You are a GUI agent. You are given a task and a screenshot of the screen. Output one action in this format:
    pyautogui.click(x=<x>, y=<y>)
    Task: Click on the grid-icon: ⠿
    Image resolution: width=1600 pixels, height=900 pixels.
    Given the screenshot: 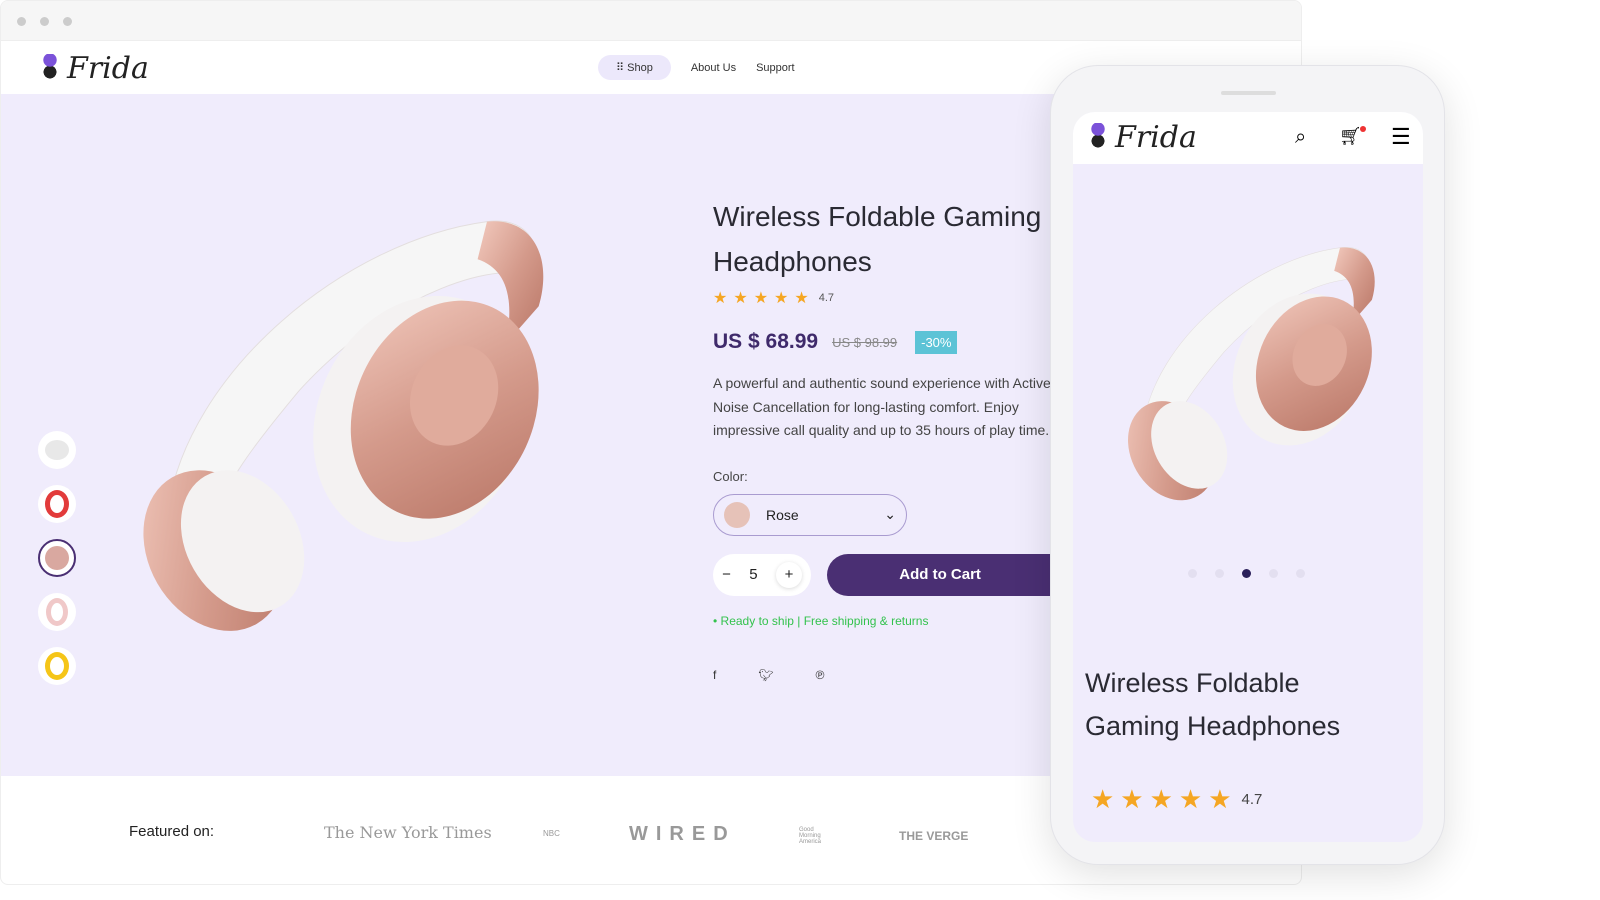 What is the action you would take?
    pyautogui.click(x=622, y=68)
    